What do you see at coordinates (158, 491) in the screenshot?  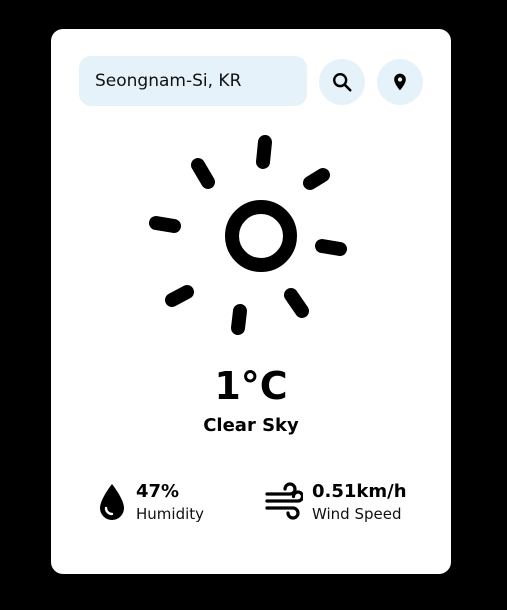 I see `humidity-value: 47%` at bounding box center [158, 491].